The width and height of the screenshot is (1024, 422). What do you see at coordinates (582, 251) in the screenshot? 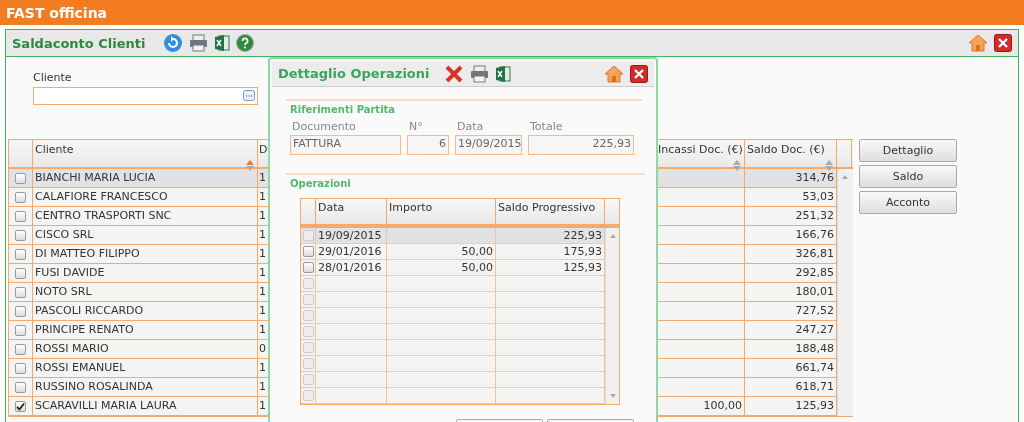
I see `table-cell: 175,93` at bounding box center [582, 251].